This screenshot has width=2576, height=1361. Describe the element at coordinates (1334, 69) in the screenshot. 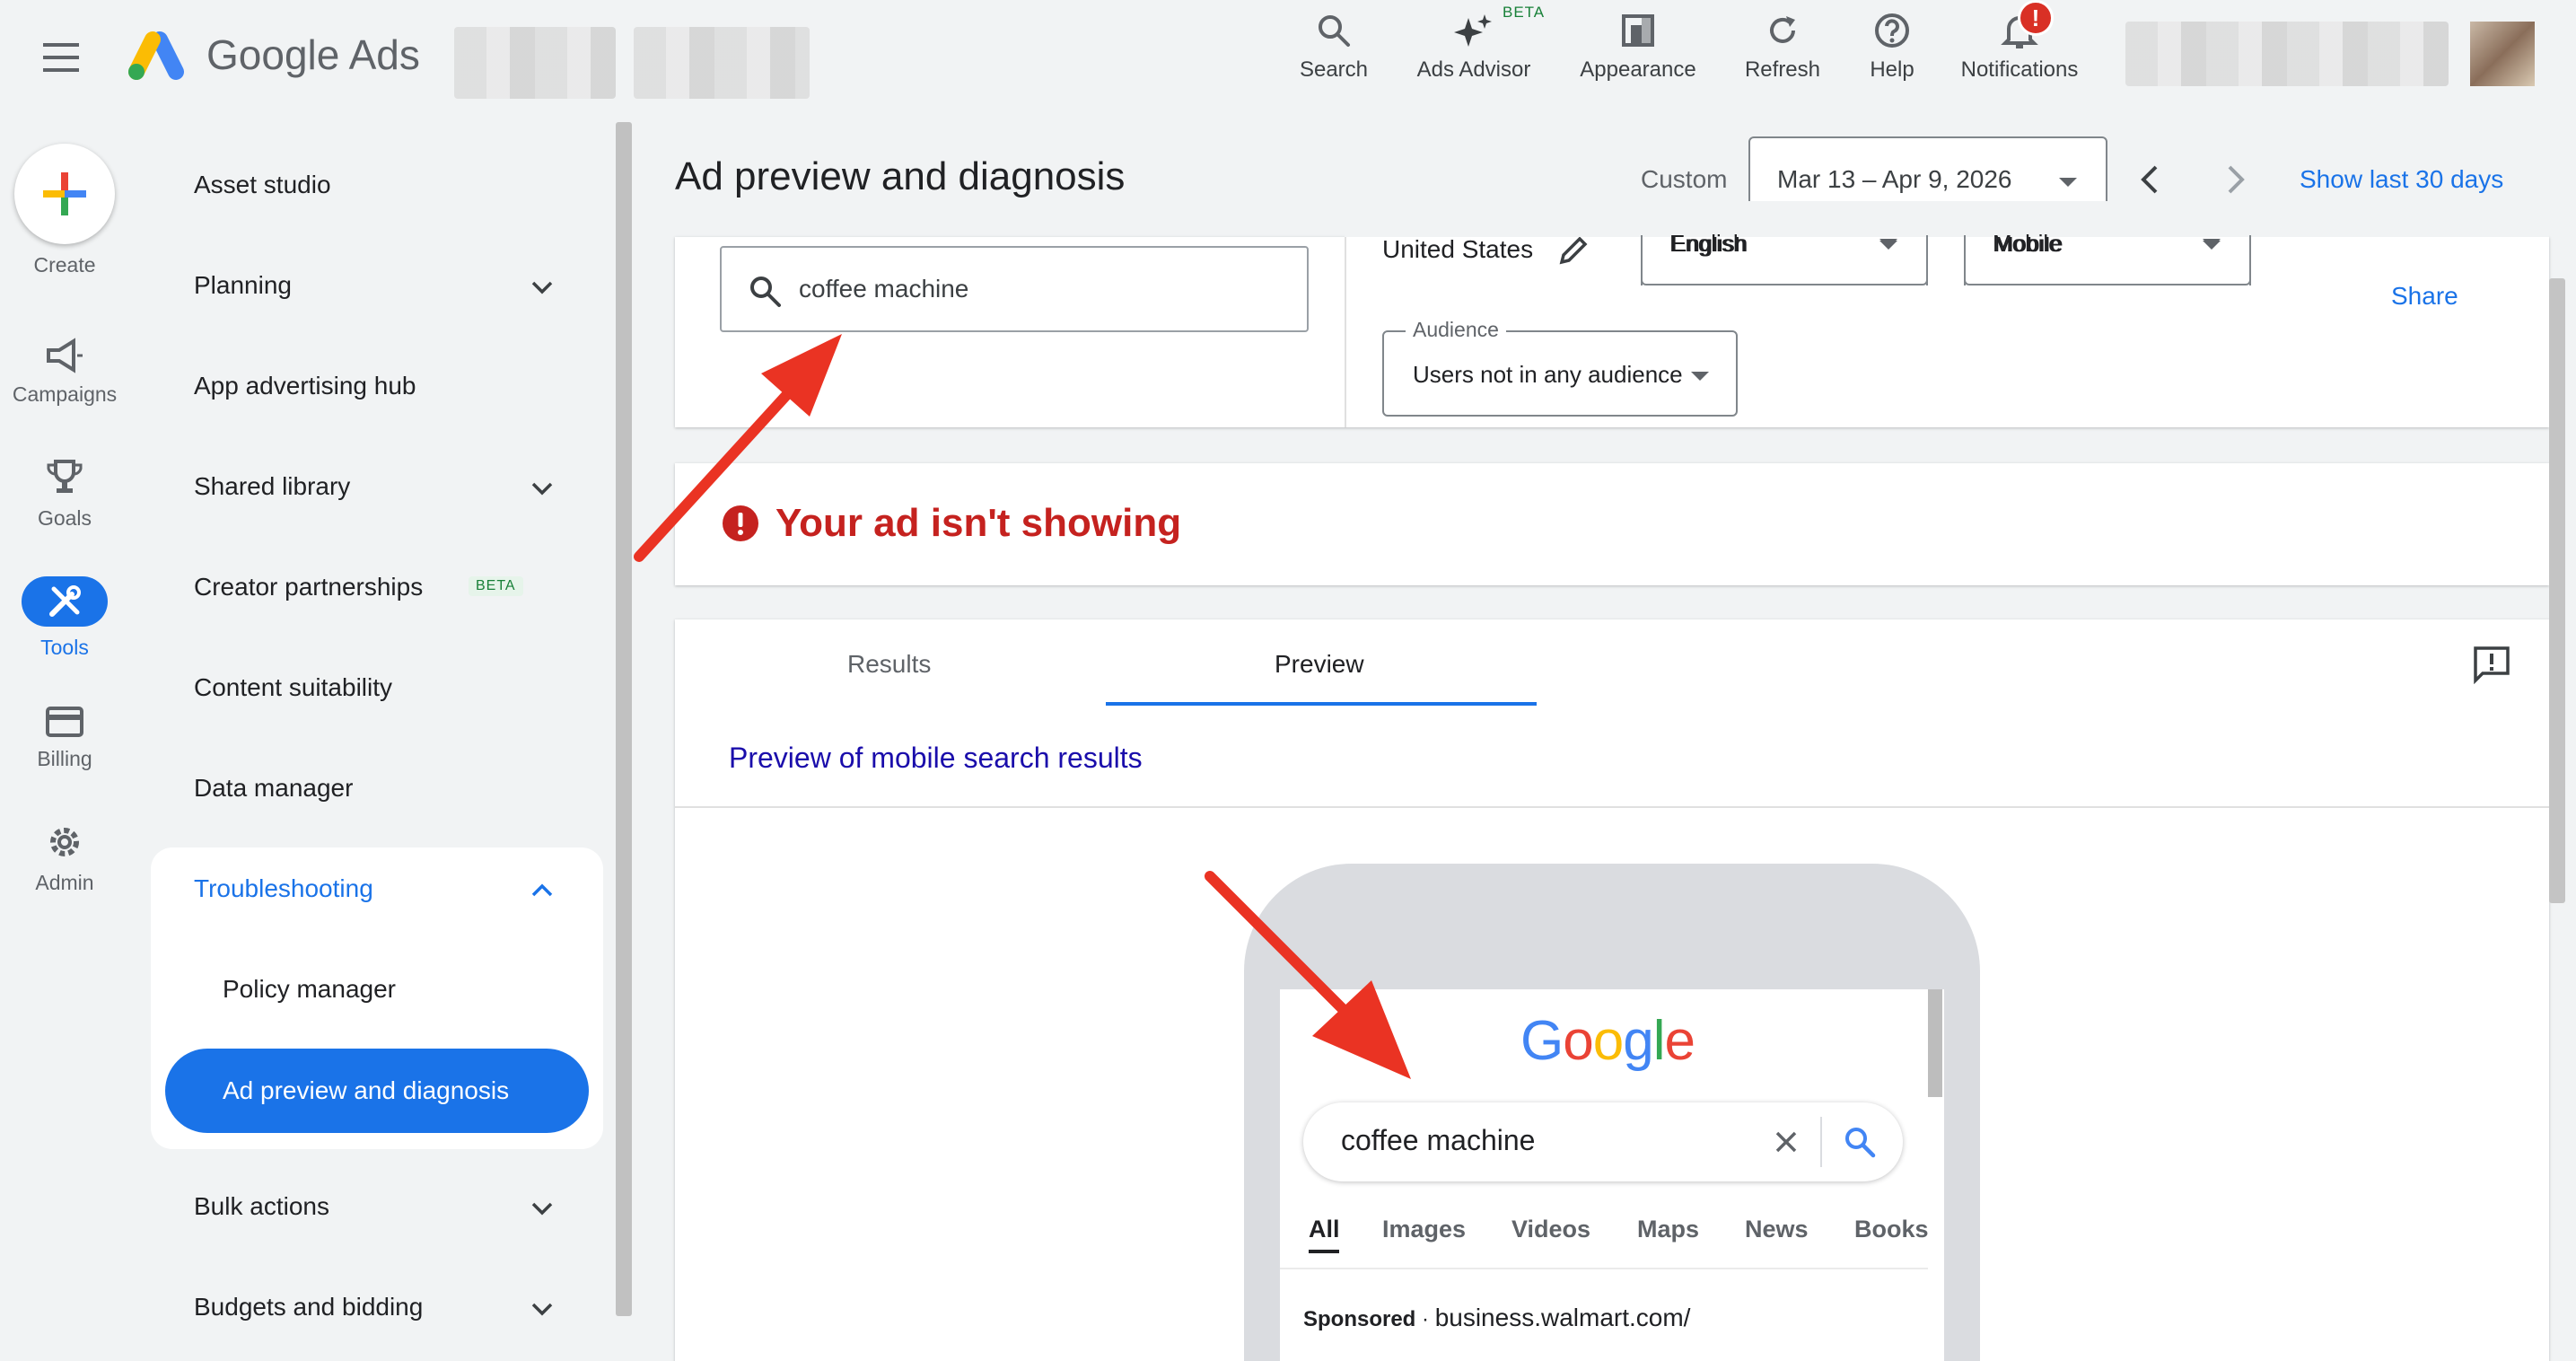

I see `topnav-search-label: Search` at that location.